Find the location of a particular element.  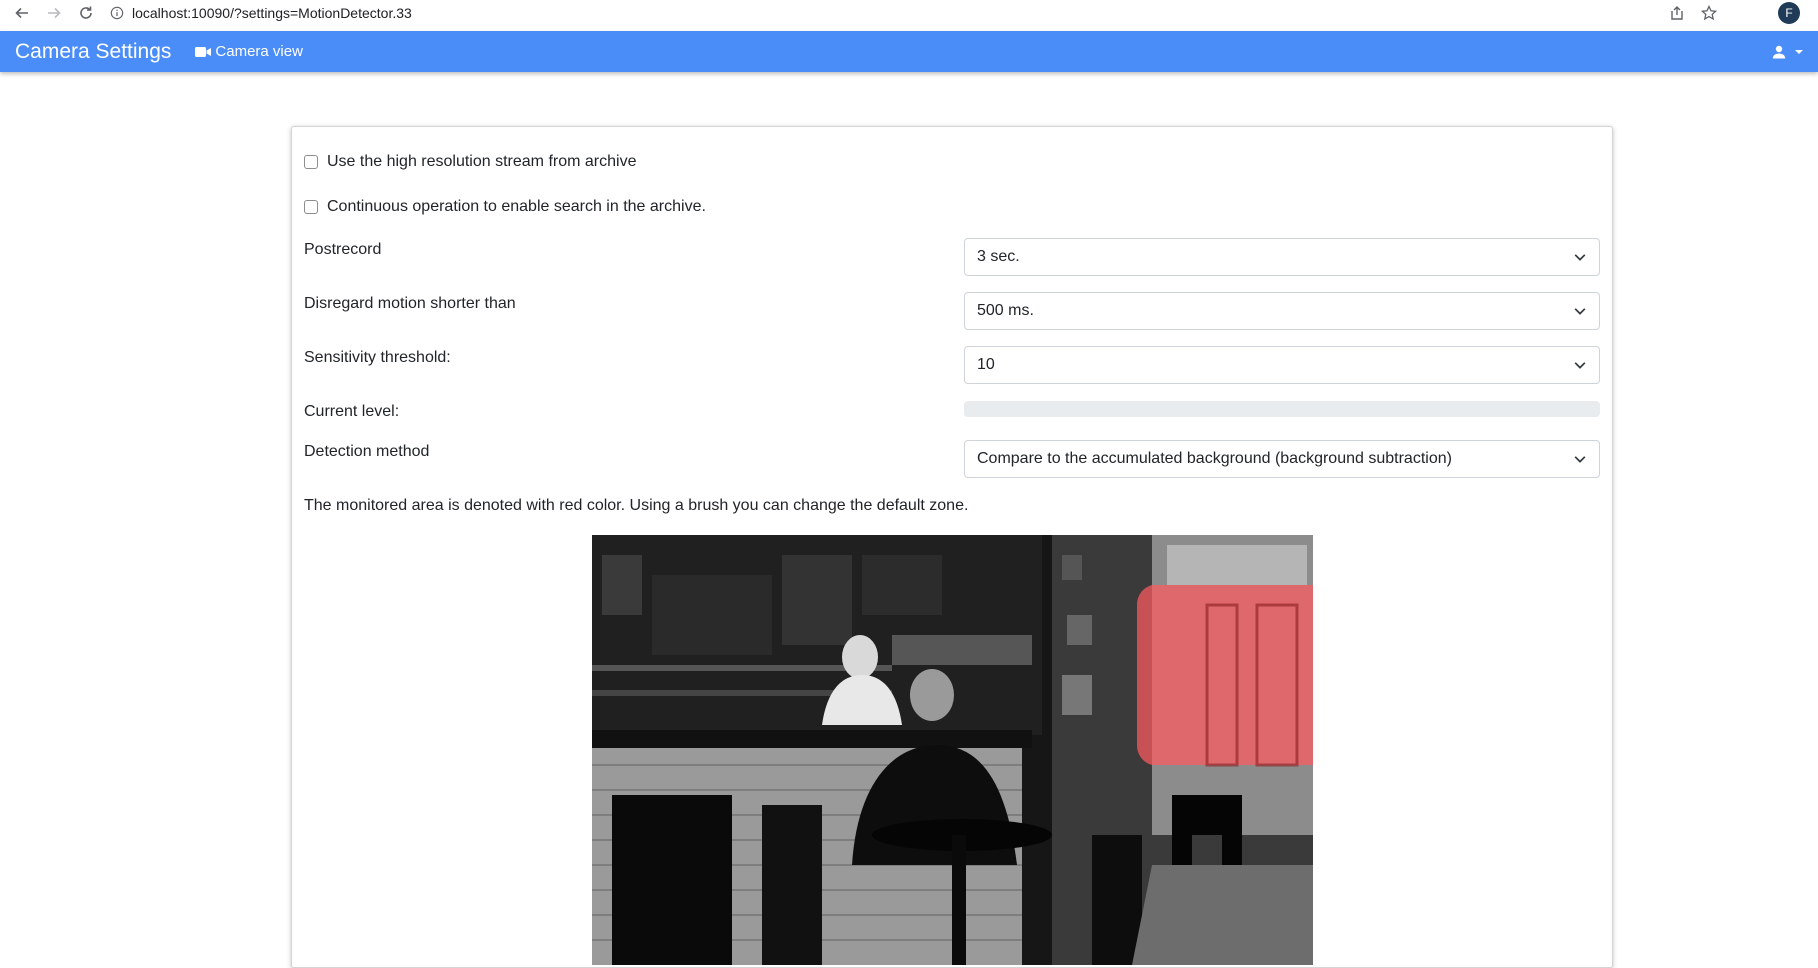

postrecord-value: 3 sec. is located at coordinates (998, 256).